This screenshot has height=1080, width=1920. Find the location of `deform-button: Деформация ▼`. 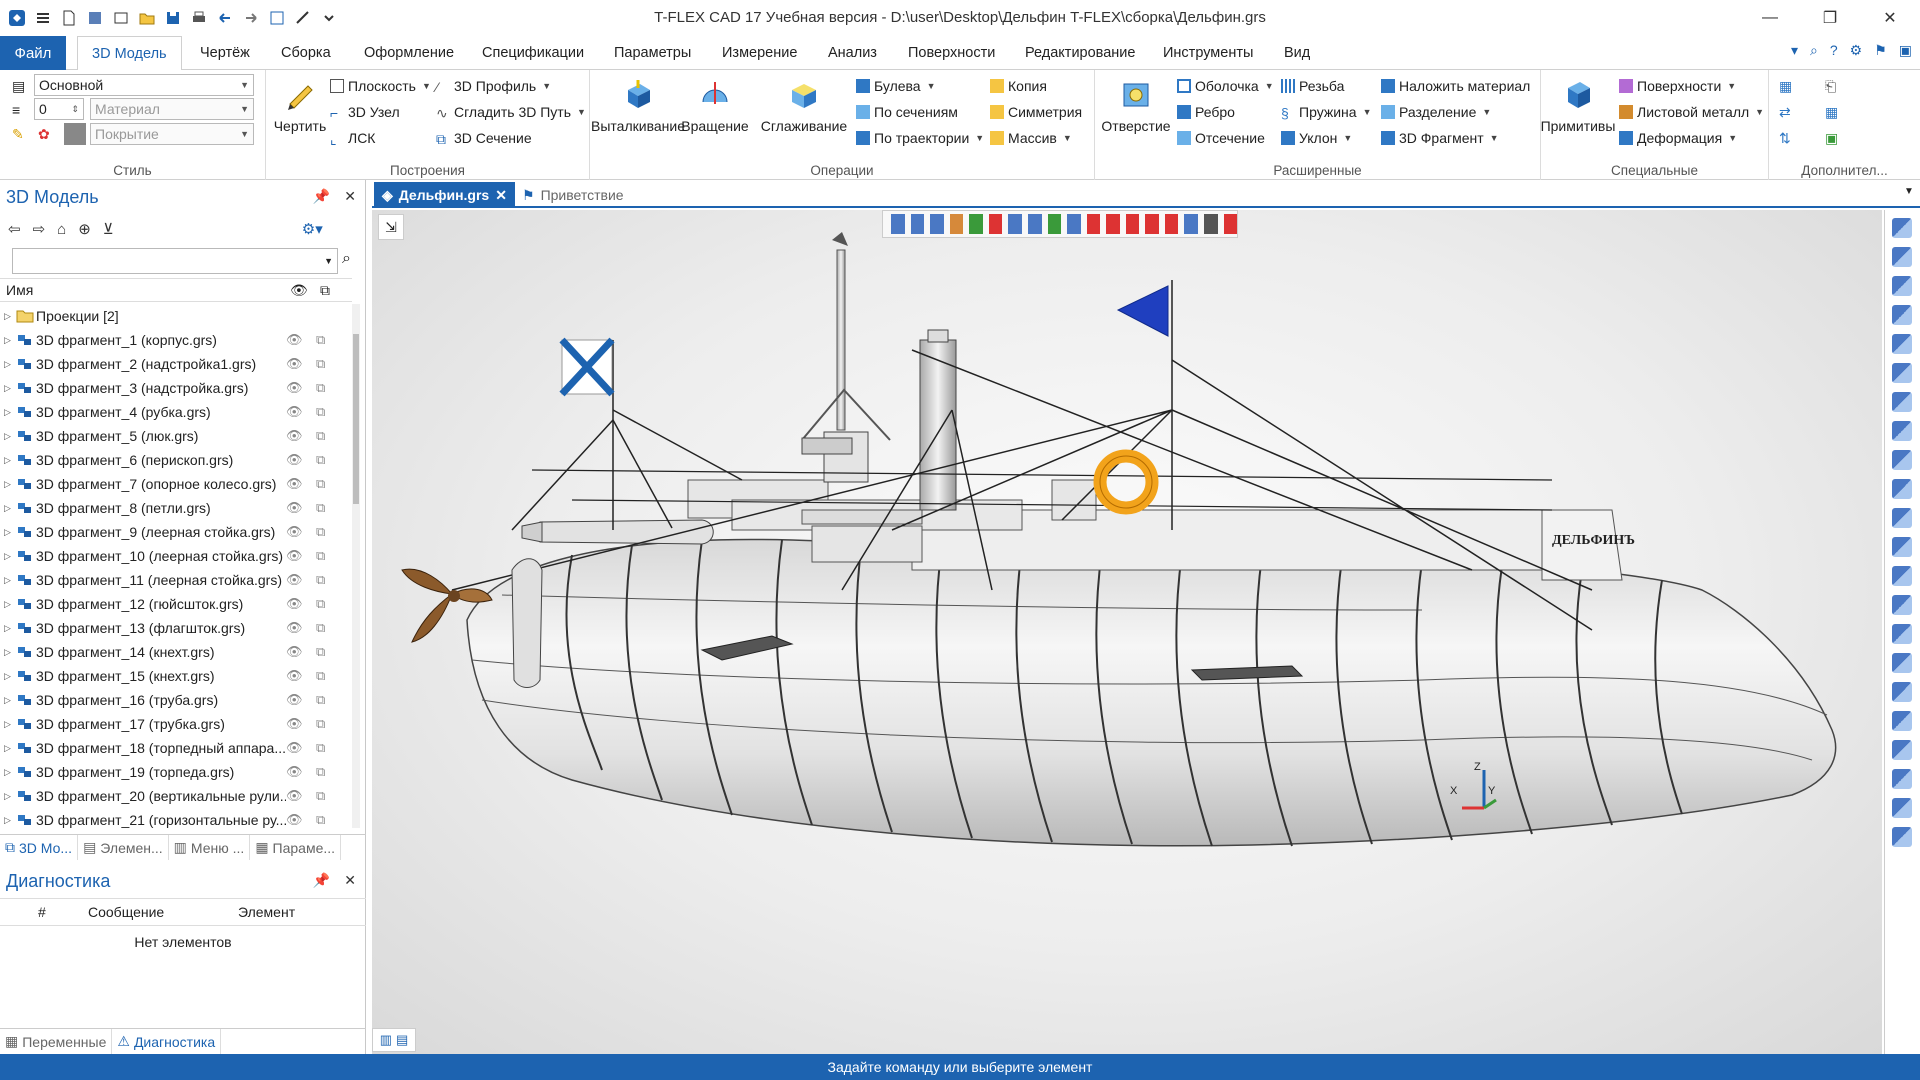

deform-button: Деформация ▼ is located at coordinates (1678, 138).